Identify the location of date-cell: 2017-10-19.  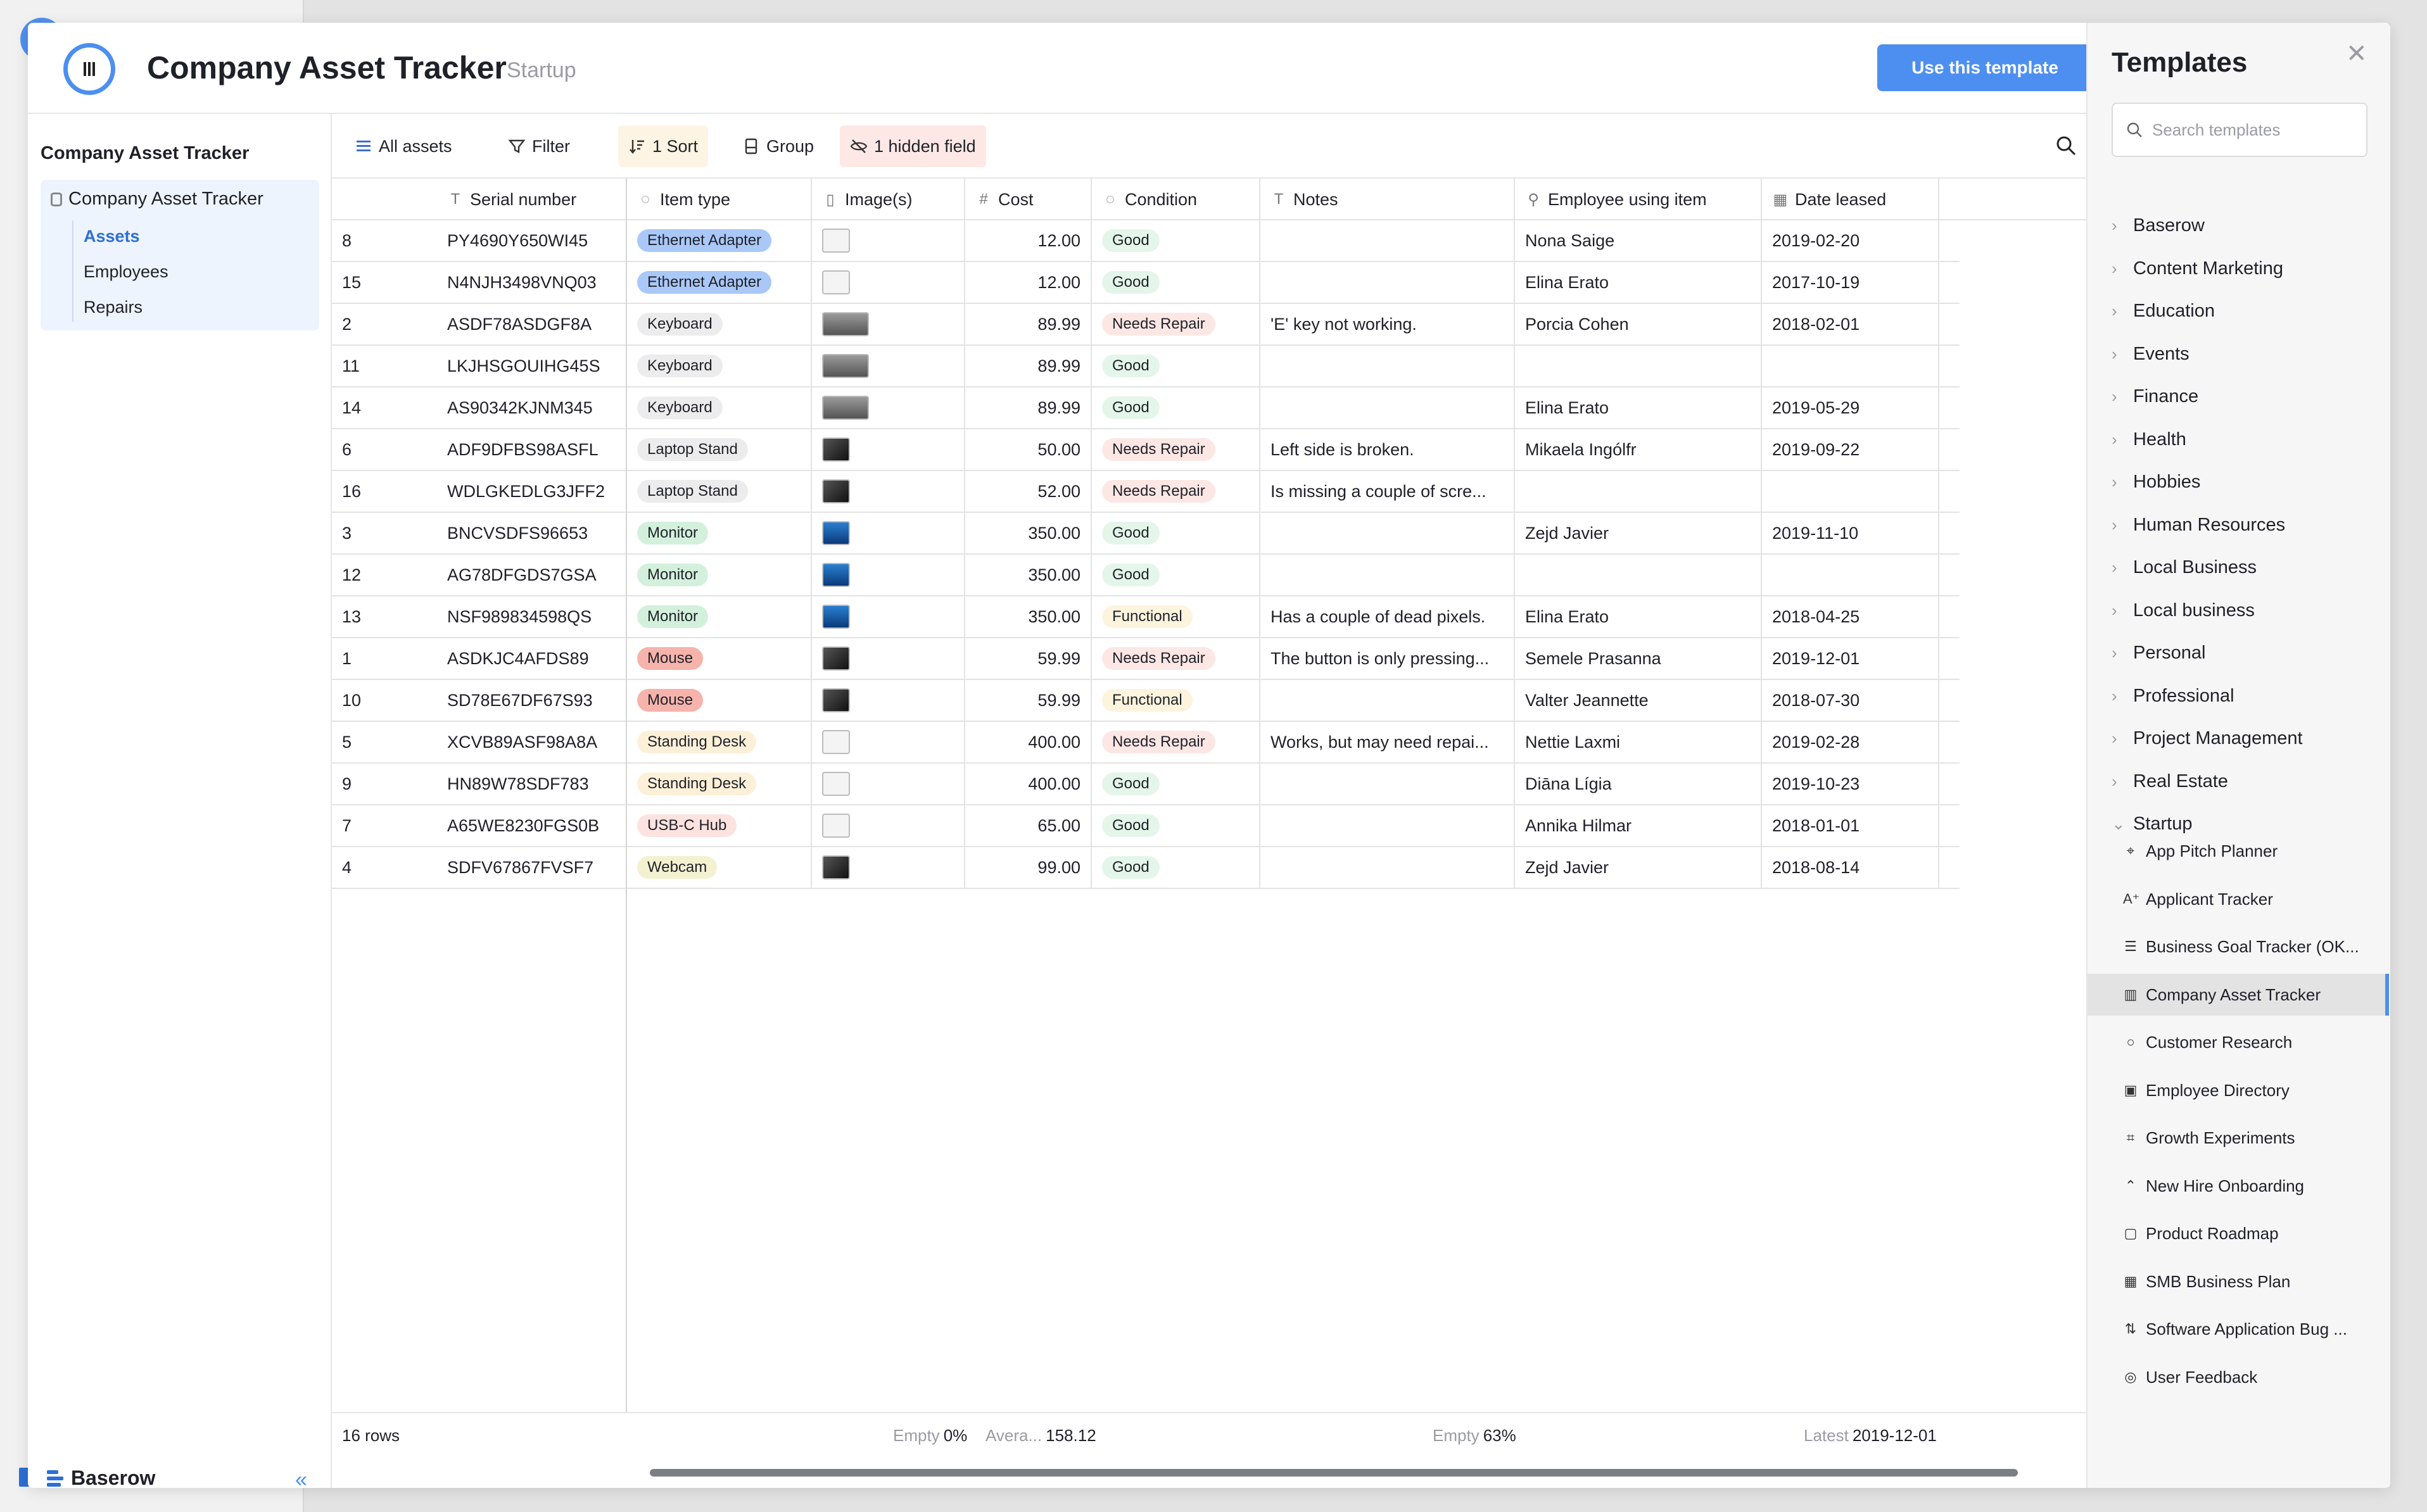
(1850, 282).